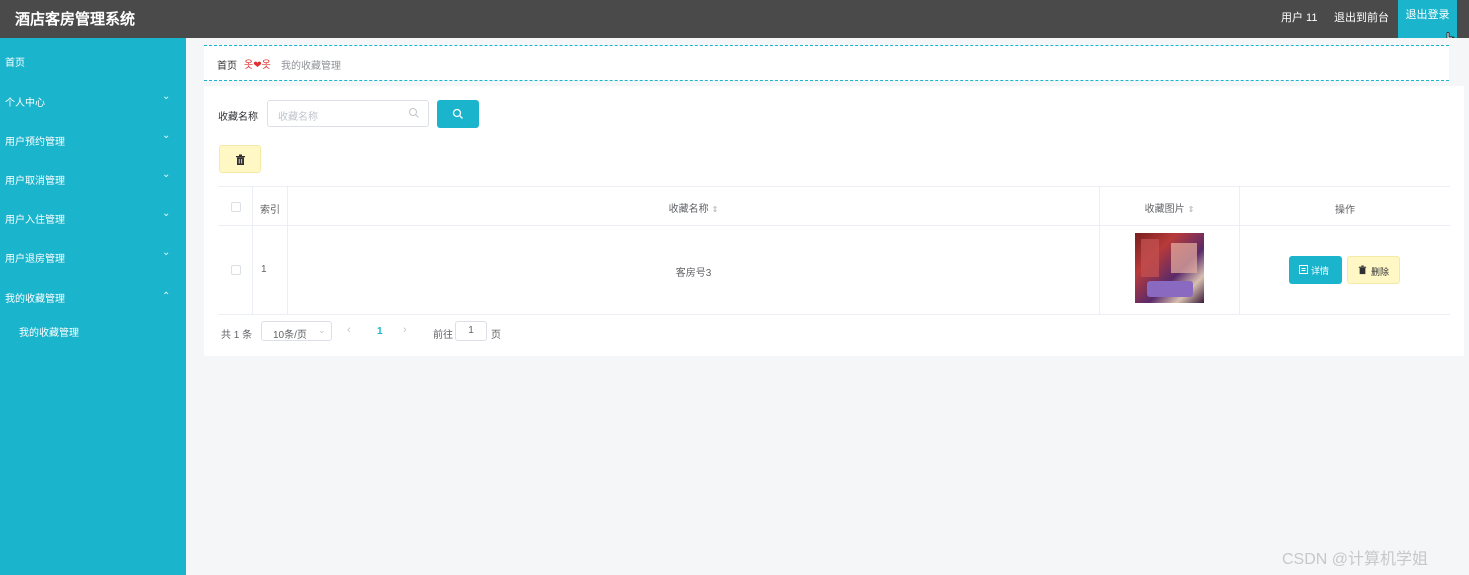 Image resolution: width=1469 pixels, height=575 pixels. What do you see at coordinates (496, 335) in the screenshot?
I see `goto-unit: 页` at bounding box center [496, 335].